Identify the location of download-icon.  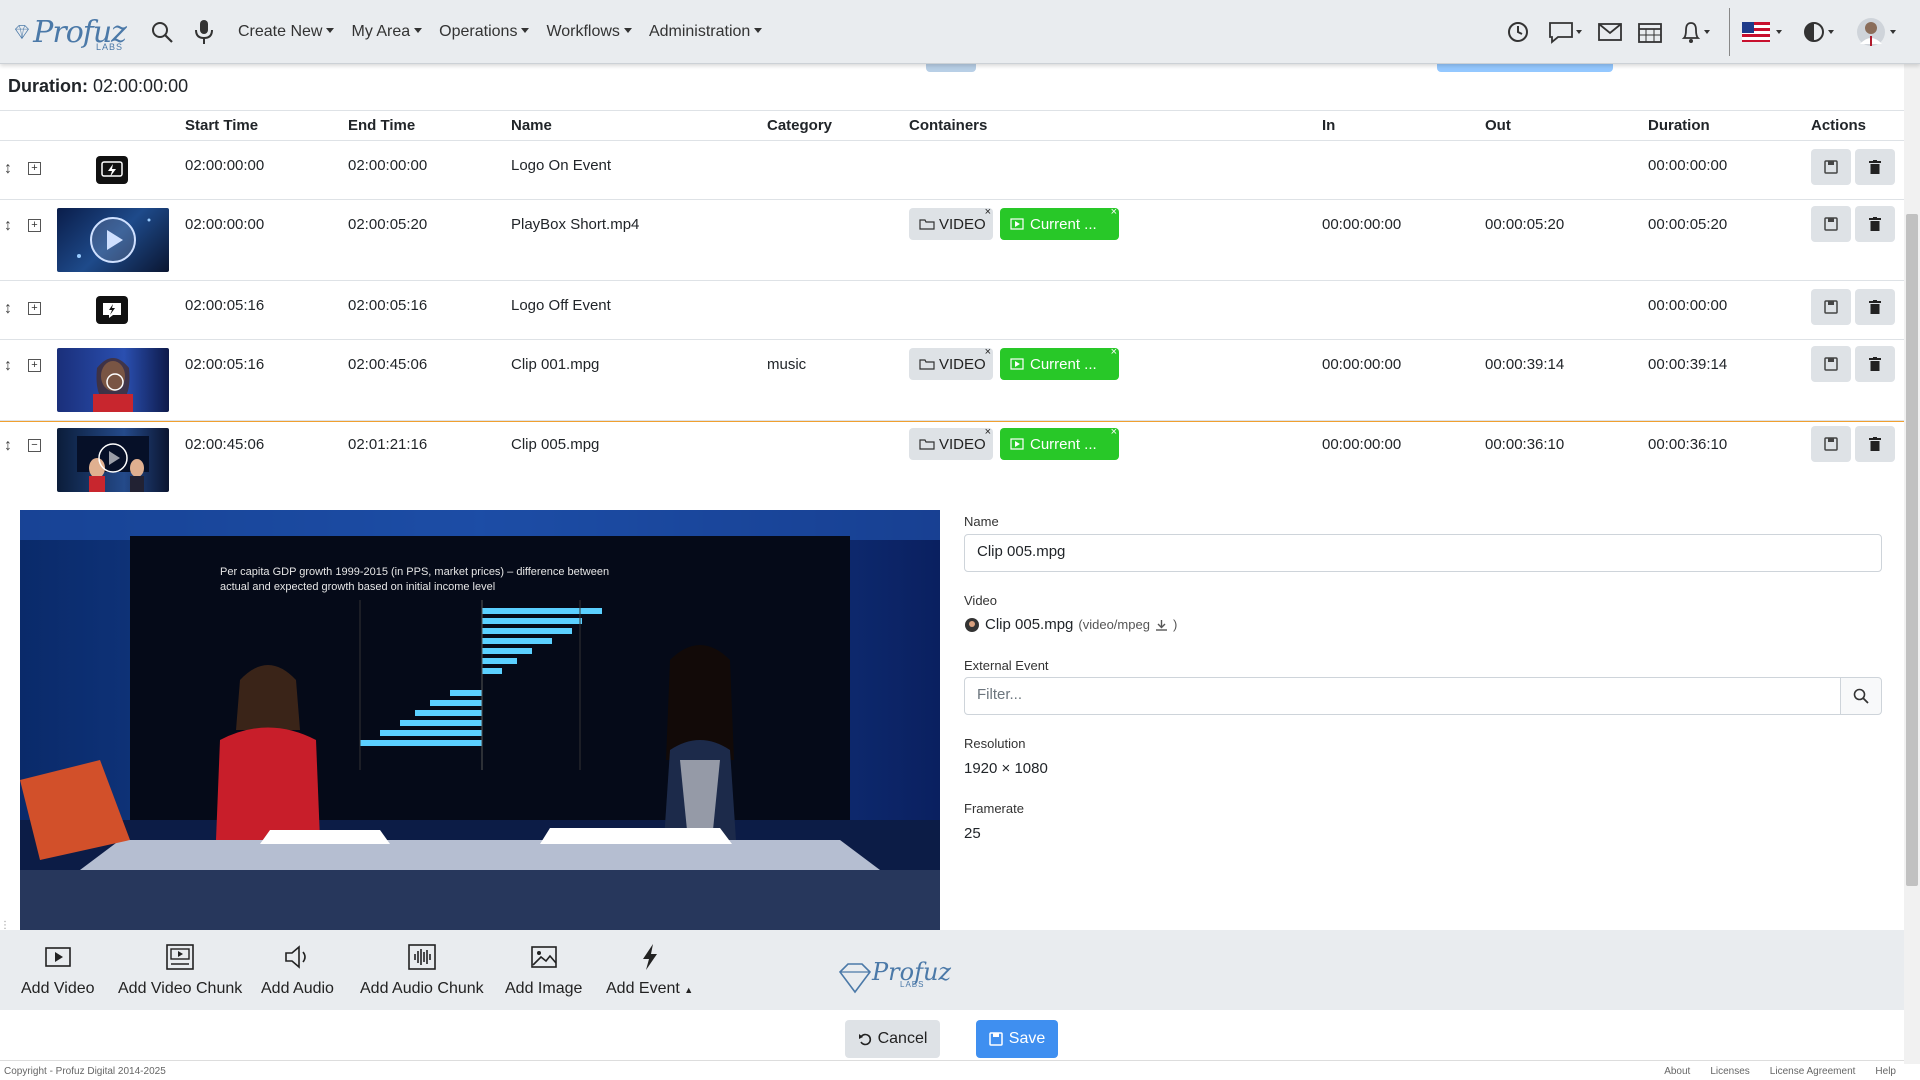
(1161, 625).